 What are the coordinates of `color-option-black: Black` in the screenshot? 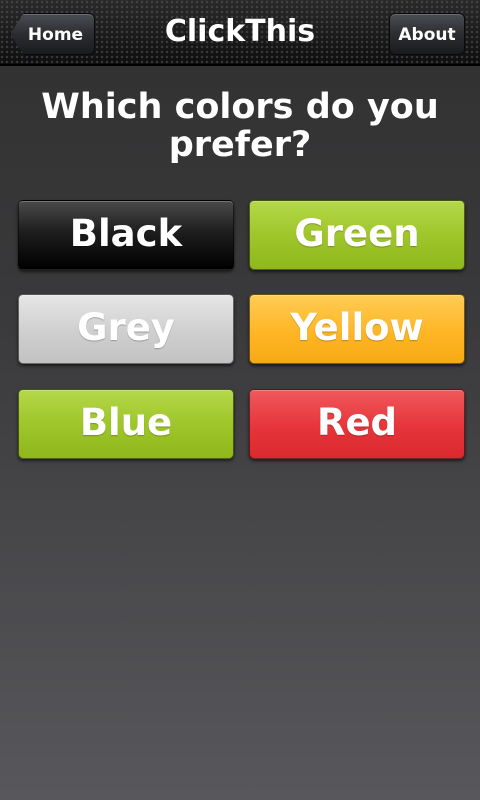 It's located at (126, 235).